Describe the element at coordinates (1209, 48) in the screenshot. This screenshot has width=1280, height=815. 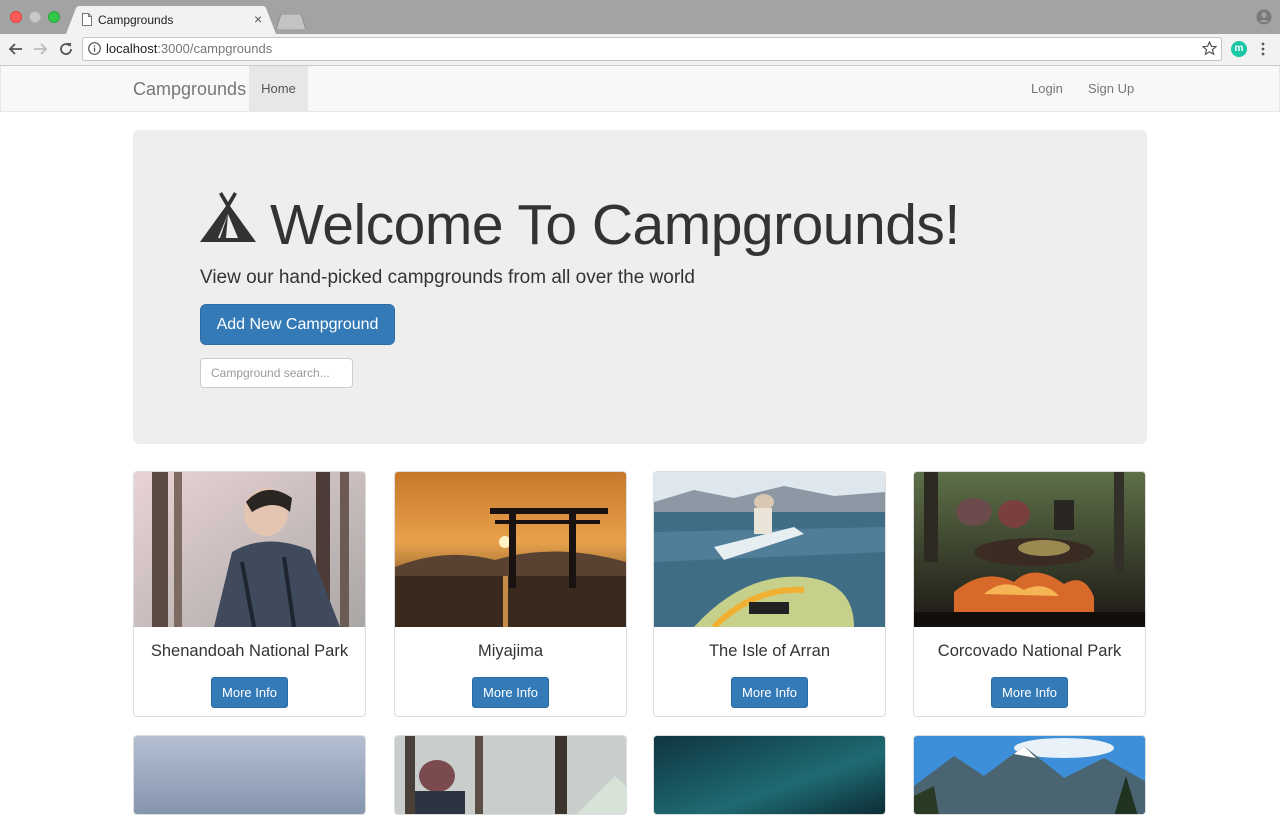
I see `bookmark-star-icon` at that location.